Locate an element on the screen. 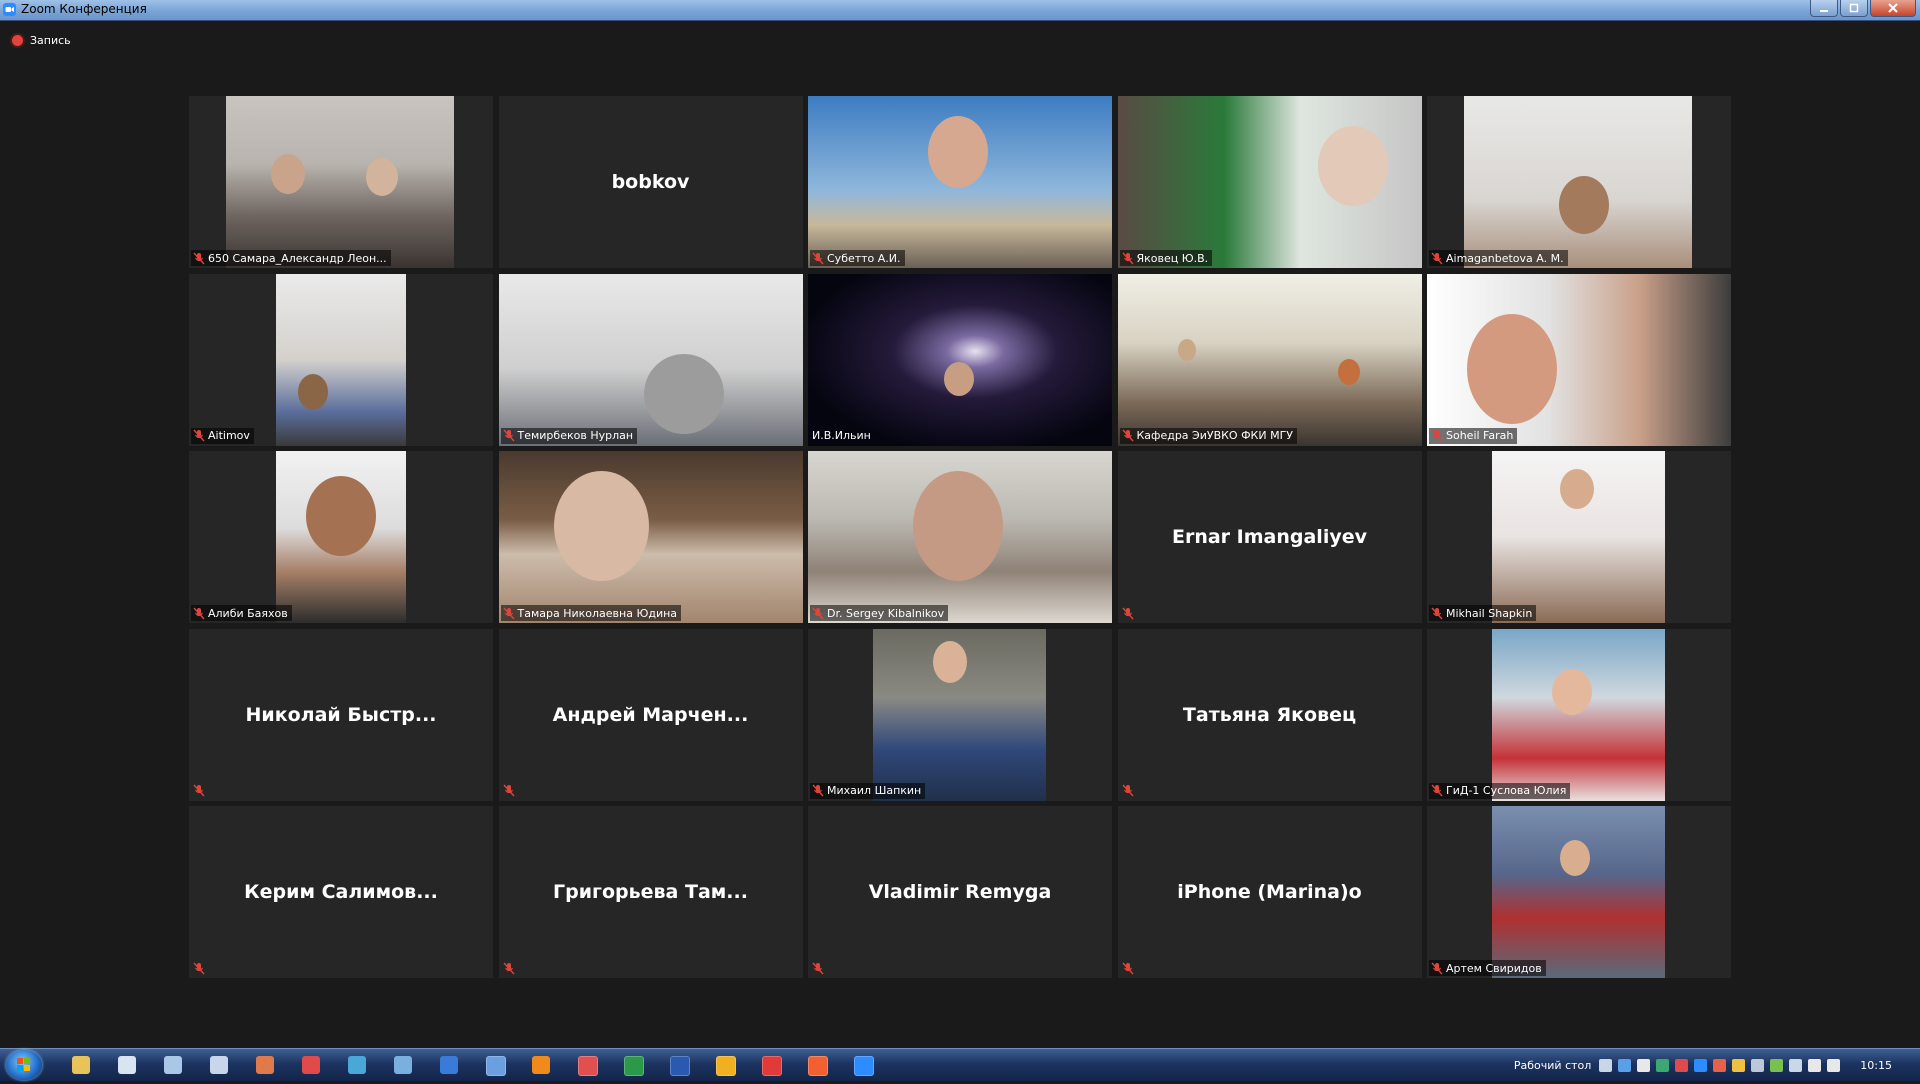 This screenshot has width=1920, height=1084. participant-tile: Яковец Ю.В. is located at coordinates (1269, 182).